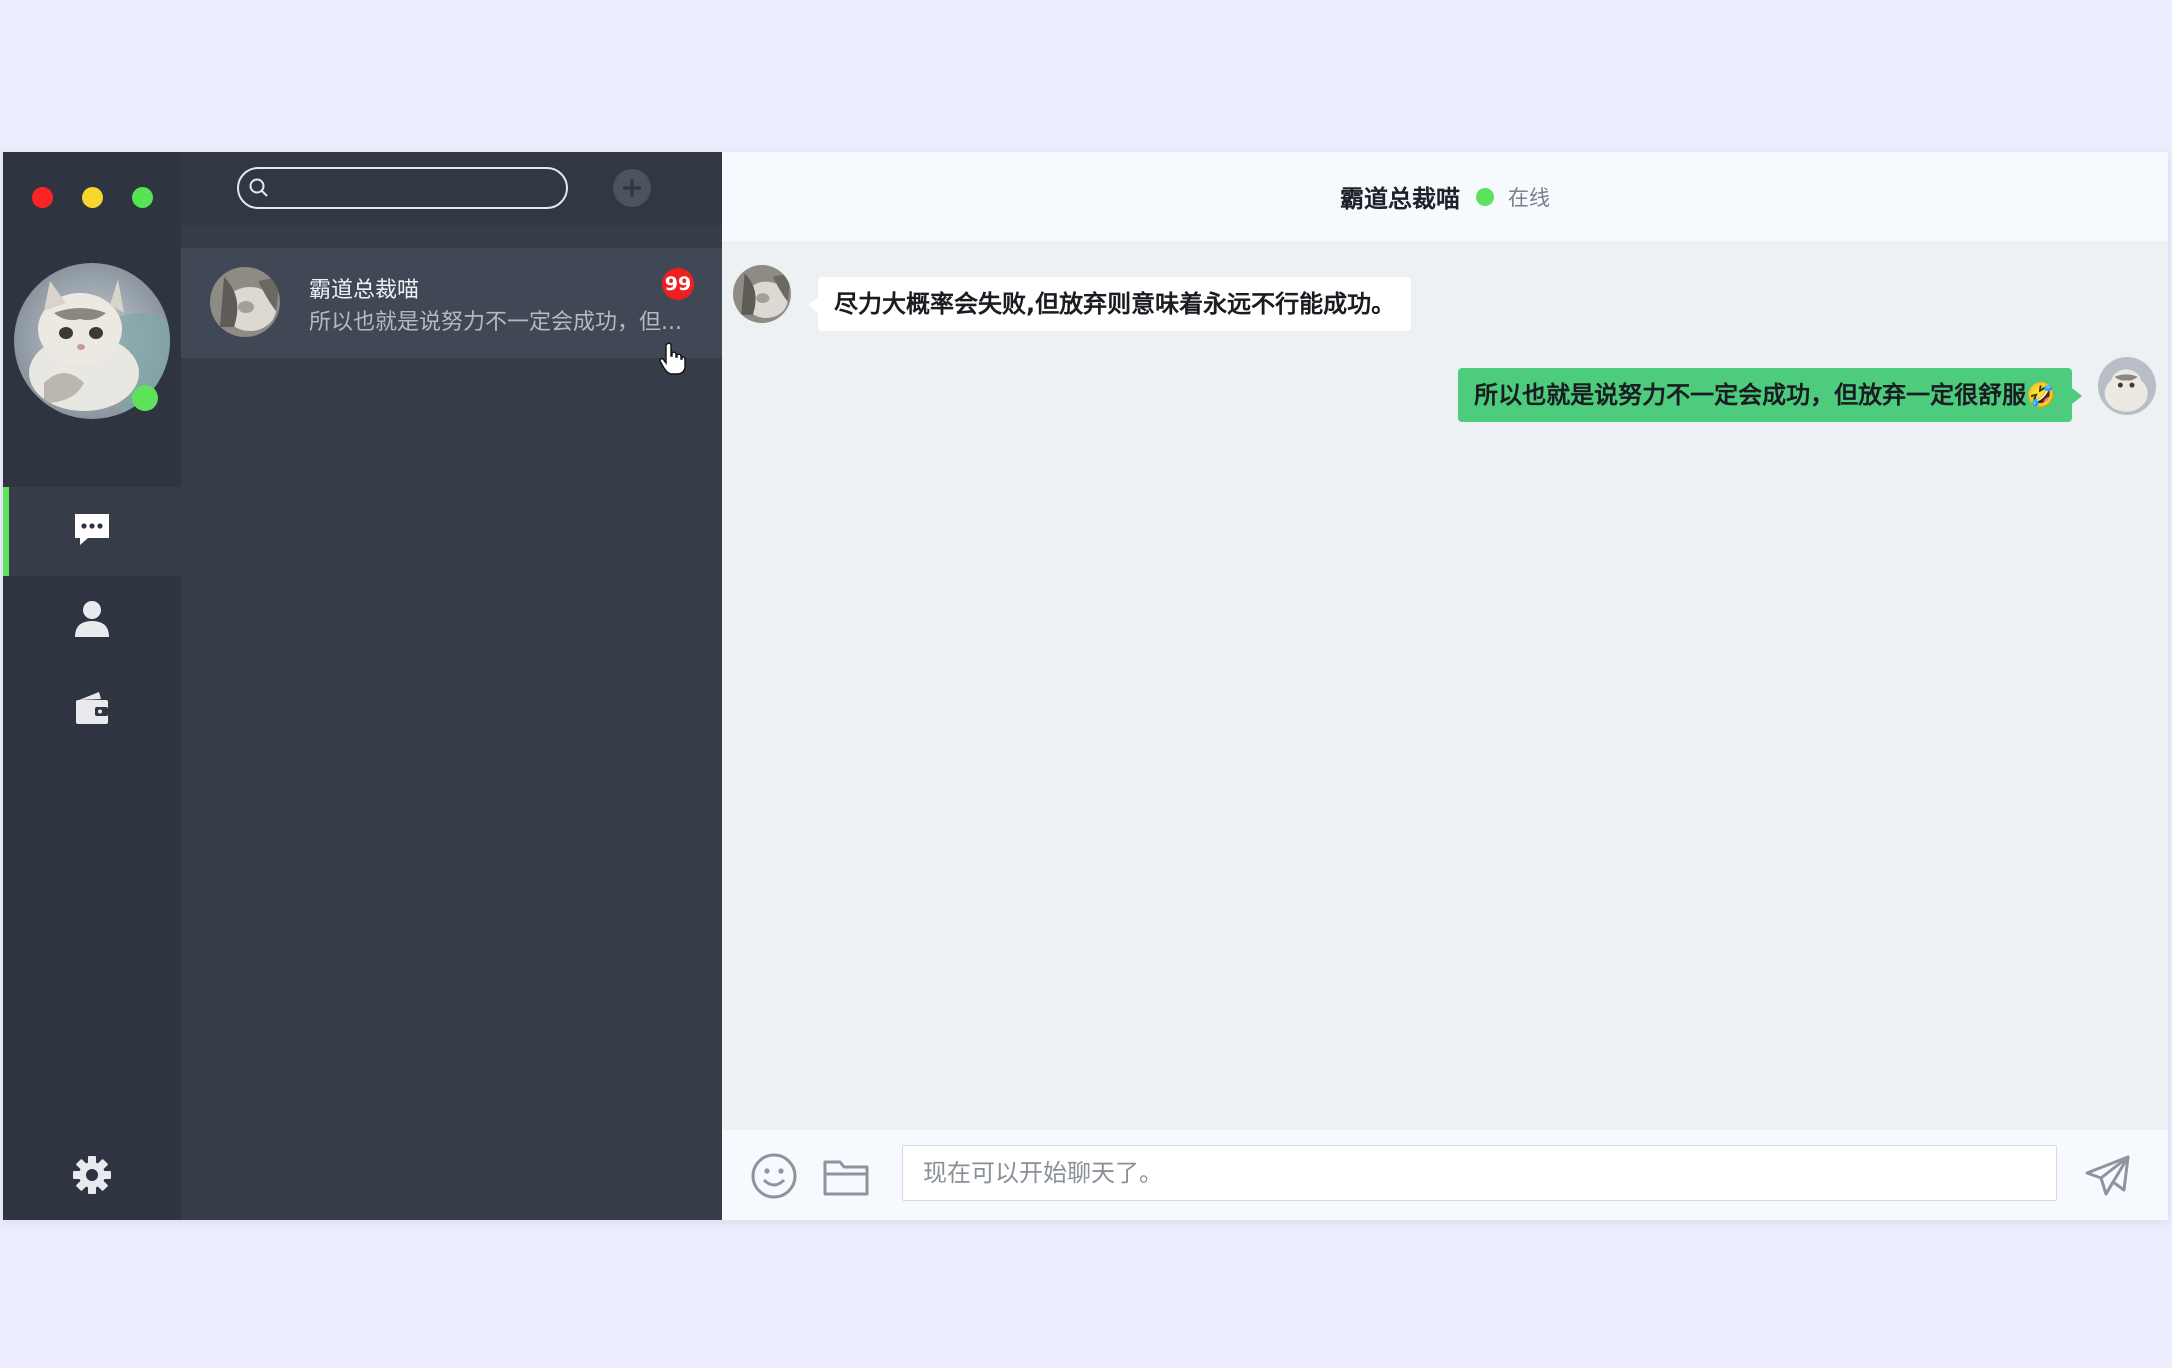 The height and width of the screenshot is (1368, 2172). What do you see at coordinates (1400, 199) in the screenshot?
I see `chat-title: 霸道总裁喵` at bounding box center [1400, 199].